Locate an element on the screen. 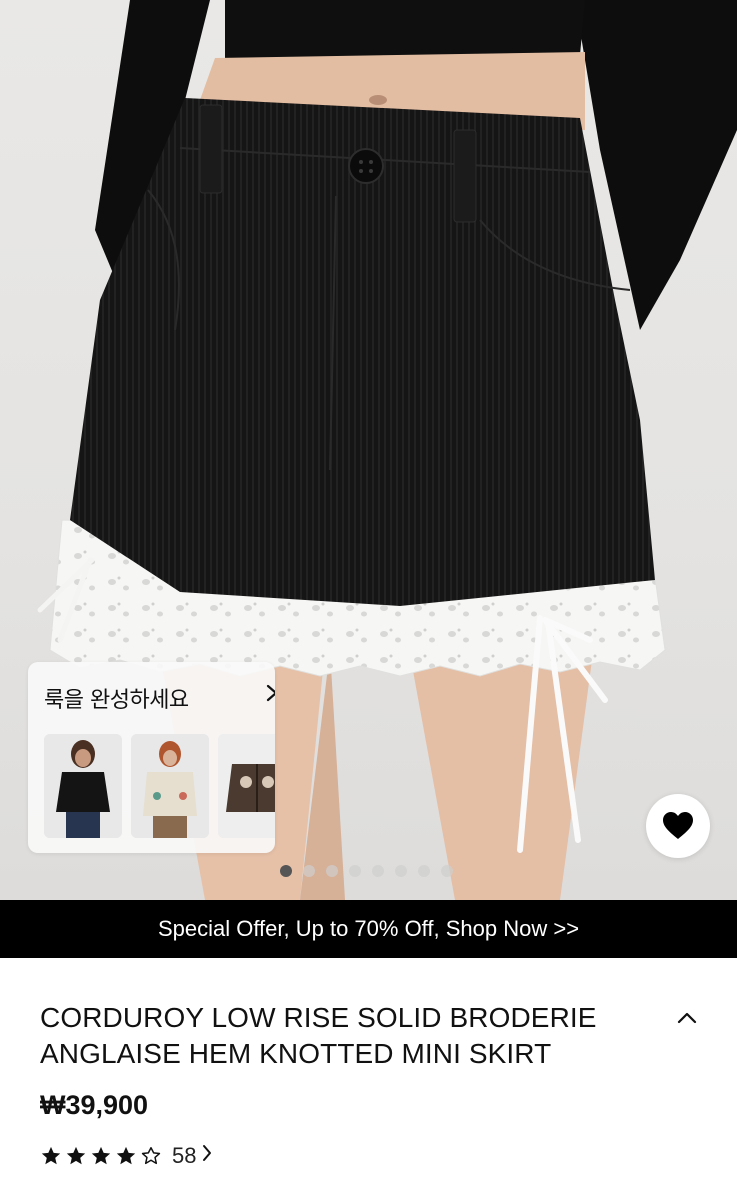 This screenshot has width=737, height=1200. rating-summary: 58 is located at coordinates (127, 1155).